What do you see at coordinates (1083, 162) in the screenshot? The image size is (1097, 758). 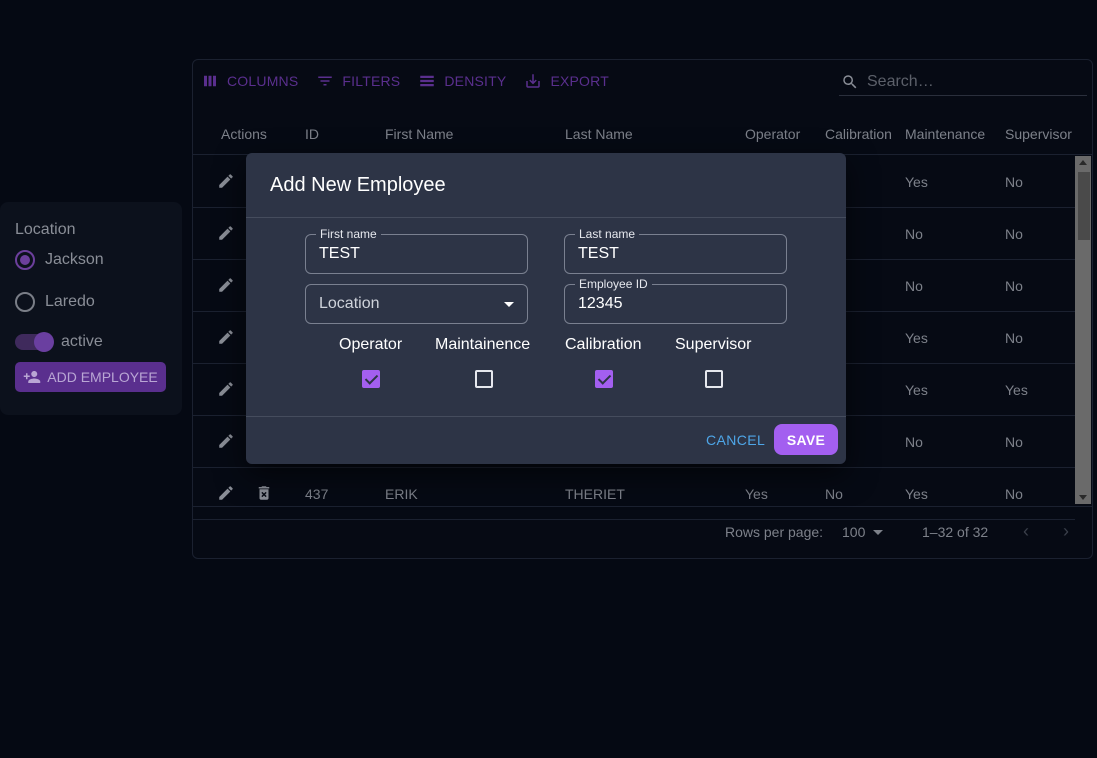 I see `scroll-up-icon` at bounding box center [1083, 162].